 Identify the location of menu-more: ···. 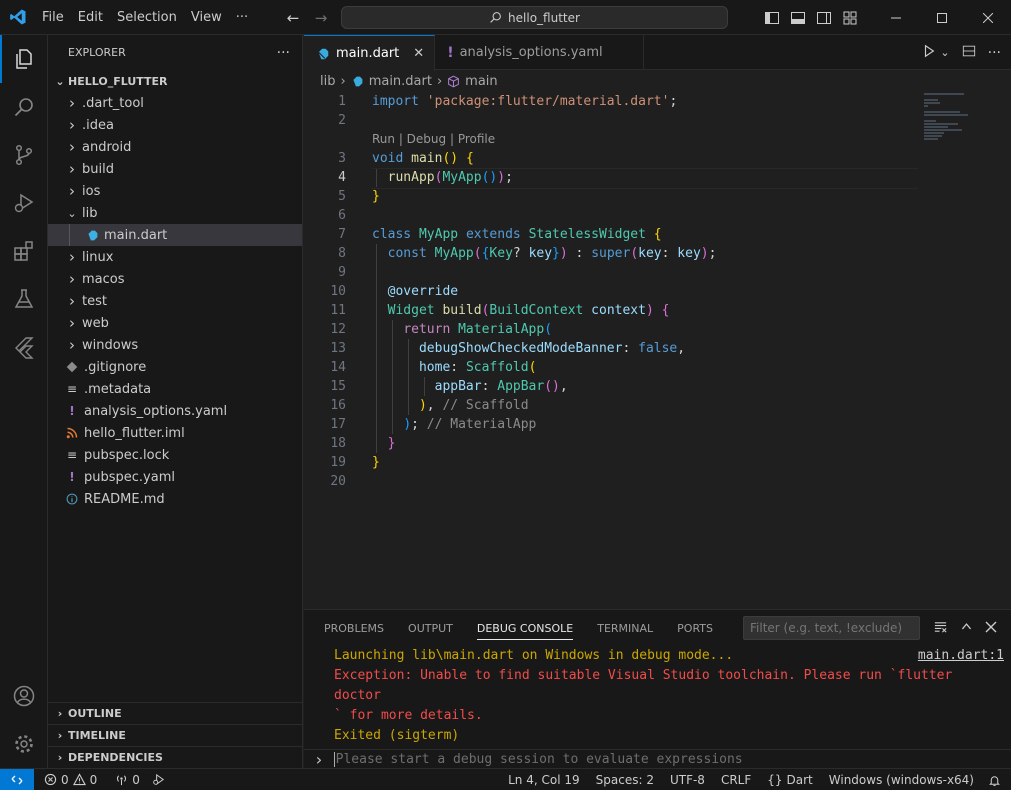
(242, 17).